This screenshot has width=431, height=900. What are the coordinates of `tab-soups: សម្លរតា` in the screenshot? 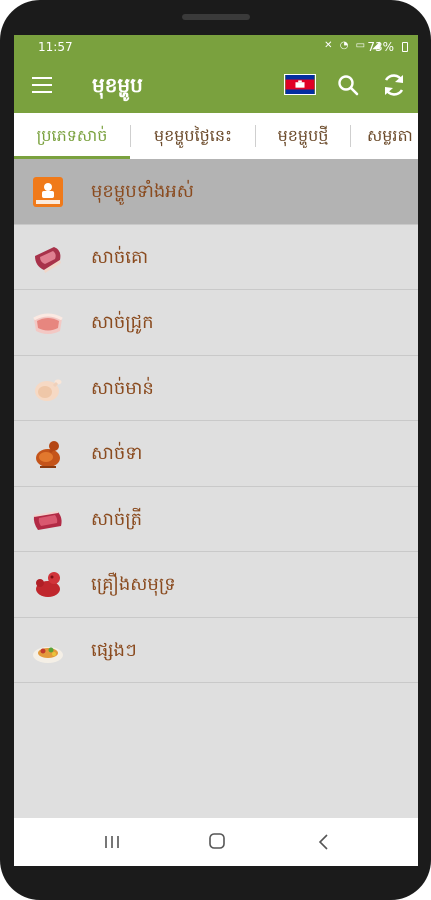 It's located at (384, 136).